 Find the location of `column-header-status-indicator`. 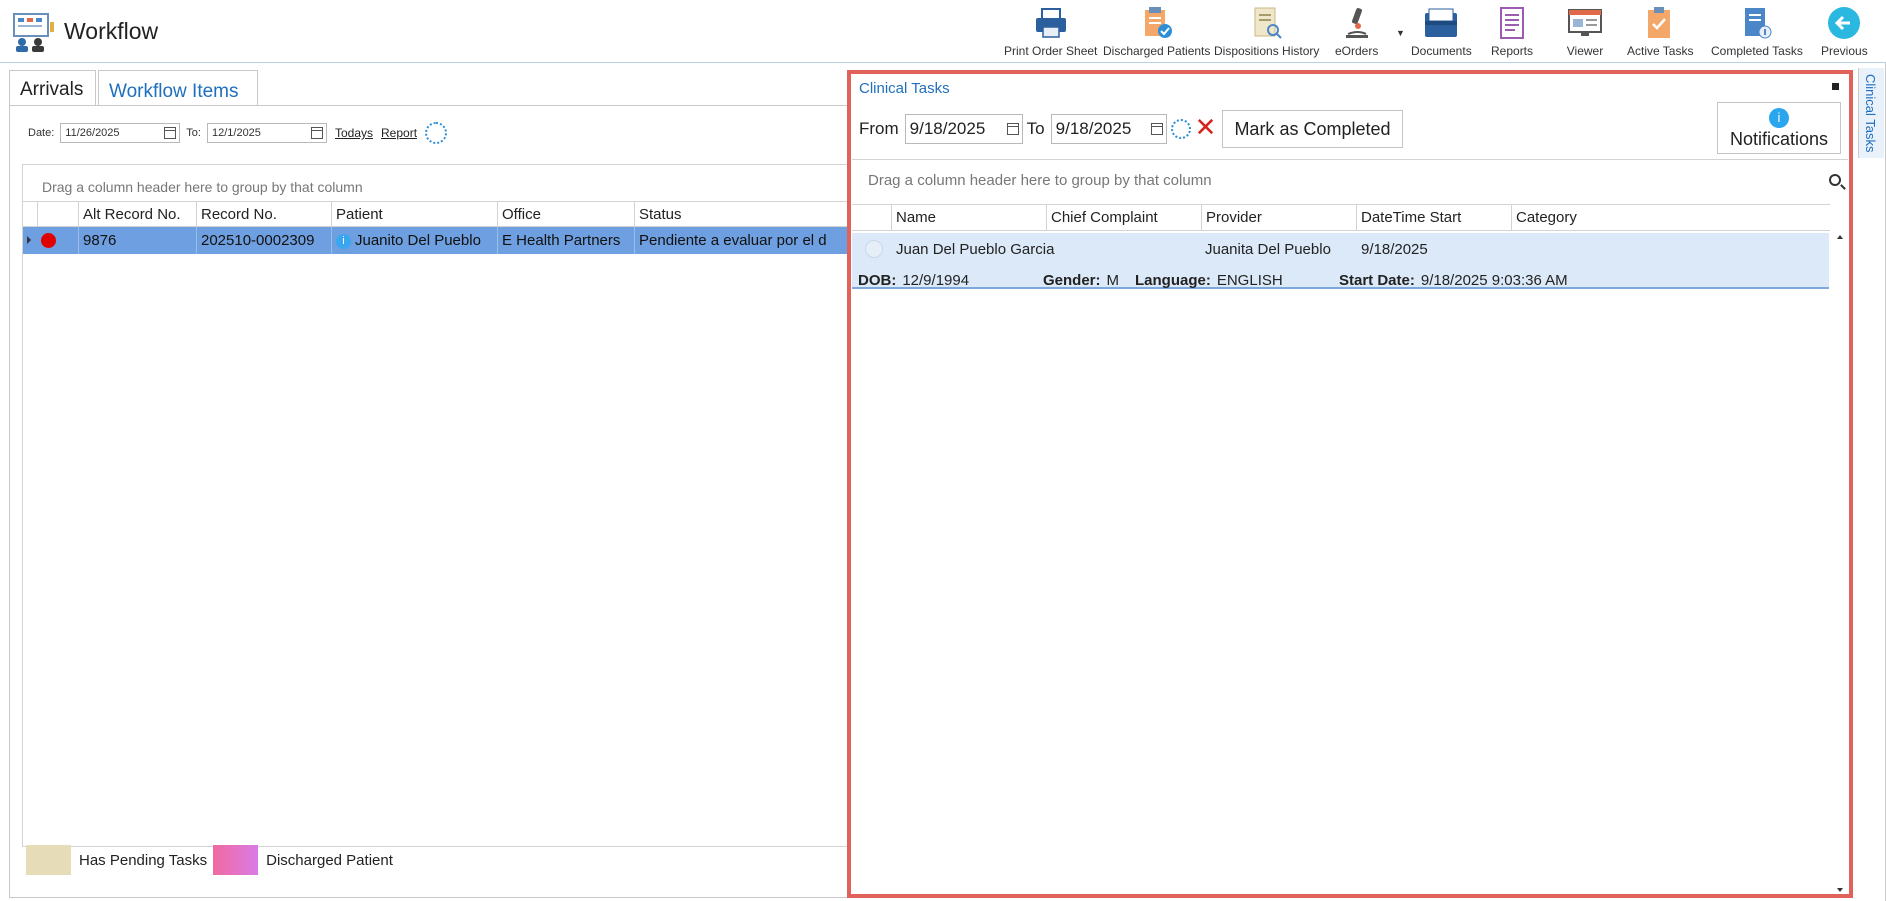

column-header-status-indicator is located at coordinates (57, 214).